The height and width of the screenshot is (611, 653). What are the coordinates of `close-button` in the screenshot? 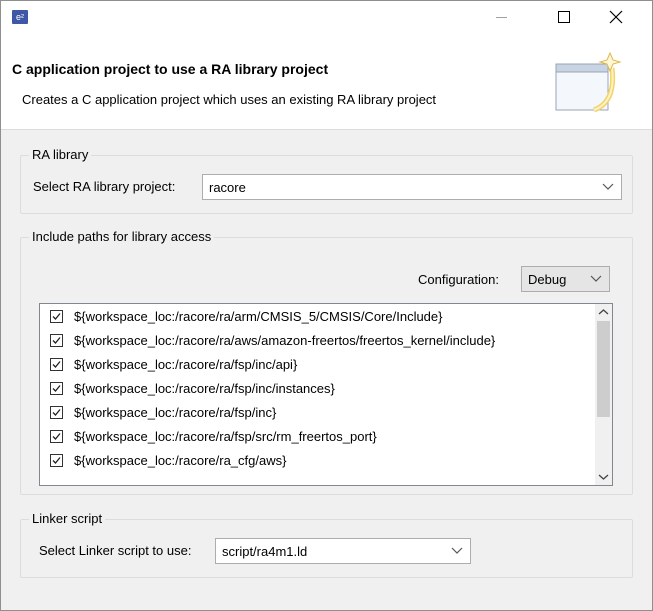 It's located at (616, 17).